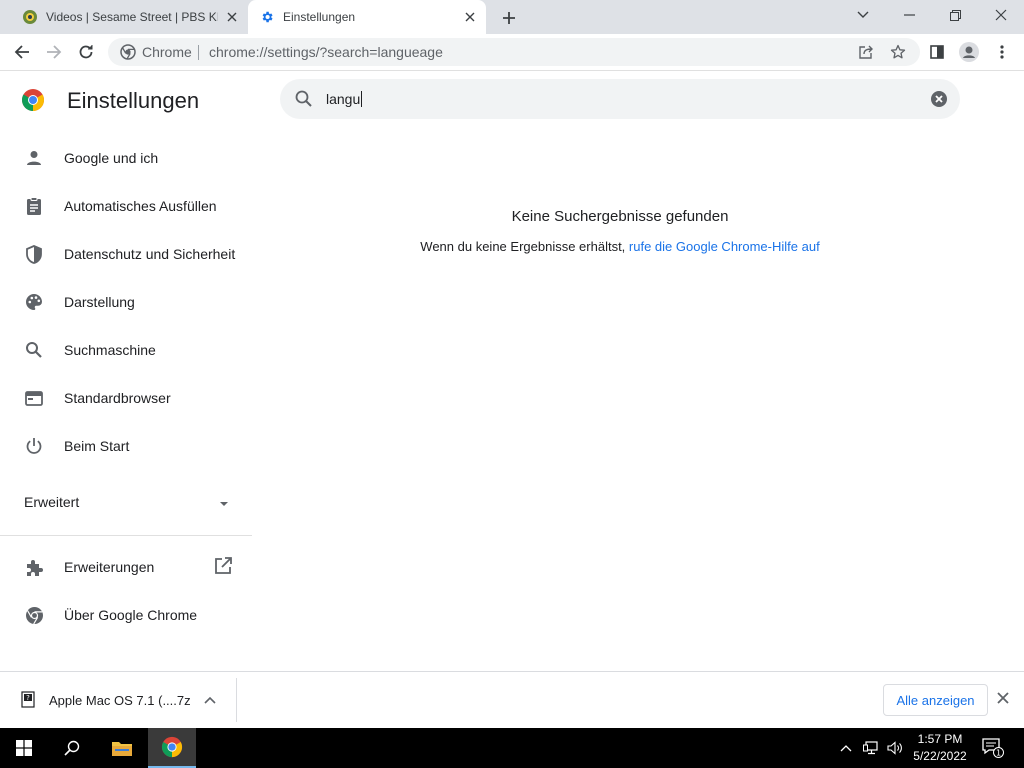 The width and height of the screenshot is (1024, 768). I want to click on chrome-logo-icon, so click(33, 100).